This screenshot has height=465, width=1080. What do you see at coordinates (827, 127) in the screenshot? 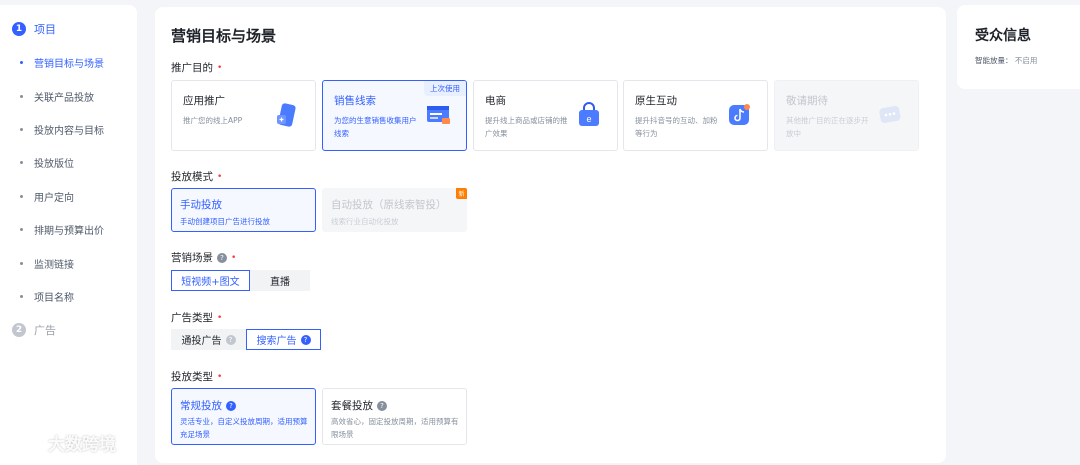
I see `card-desc: 其他推广目的正在逐步开放中` at bounding box center [827, 127].